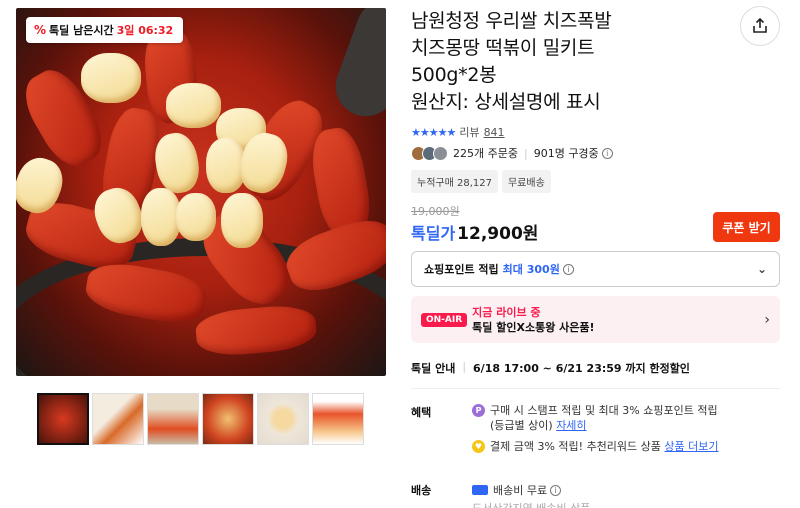 This screenshot has height=508, width=800. I want to click on live-banner: ON-AIR 지금 라이브 중 톡딜 할인X소통왕 사은품! ›, so click(595, 319).